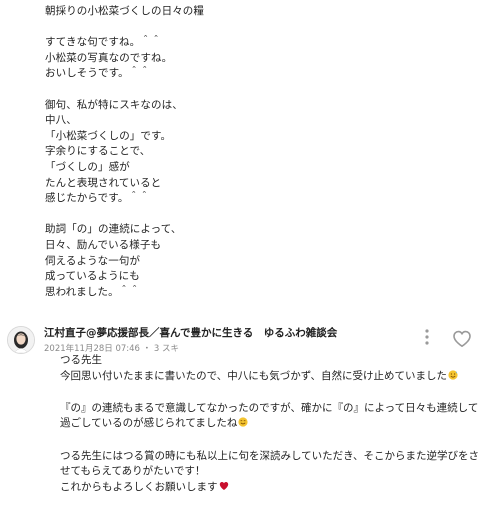  Describe the element at coordinates (280, 472) in the screenshot. I see `comment-line: せてもらえてありがたいです！` at that location.